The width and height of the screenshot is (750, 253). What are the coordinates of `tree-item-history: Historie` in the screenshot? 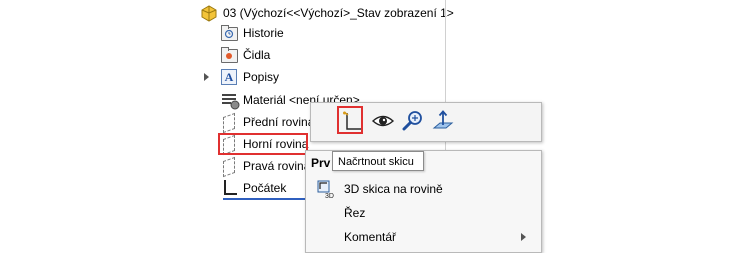 It's located at (252, 33).